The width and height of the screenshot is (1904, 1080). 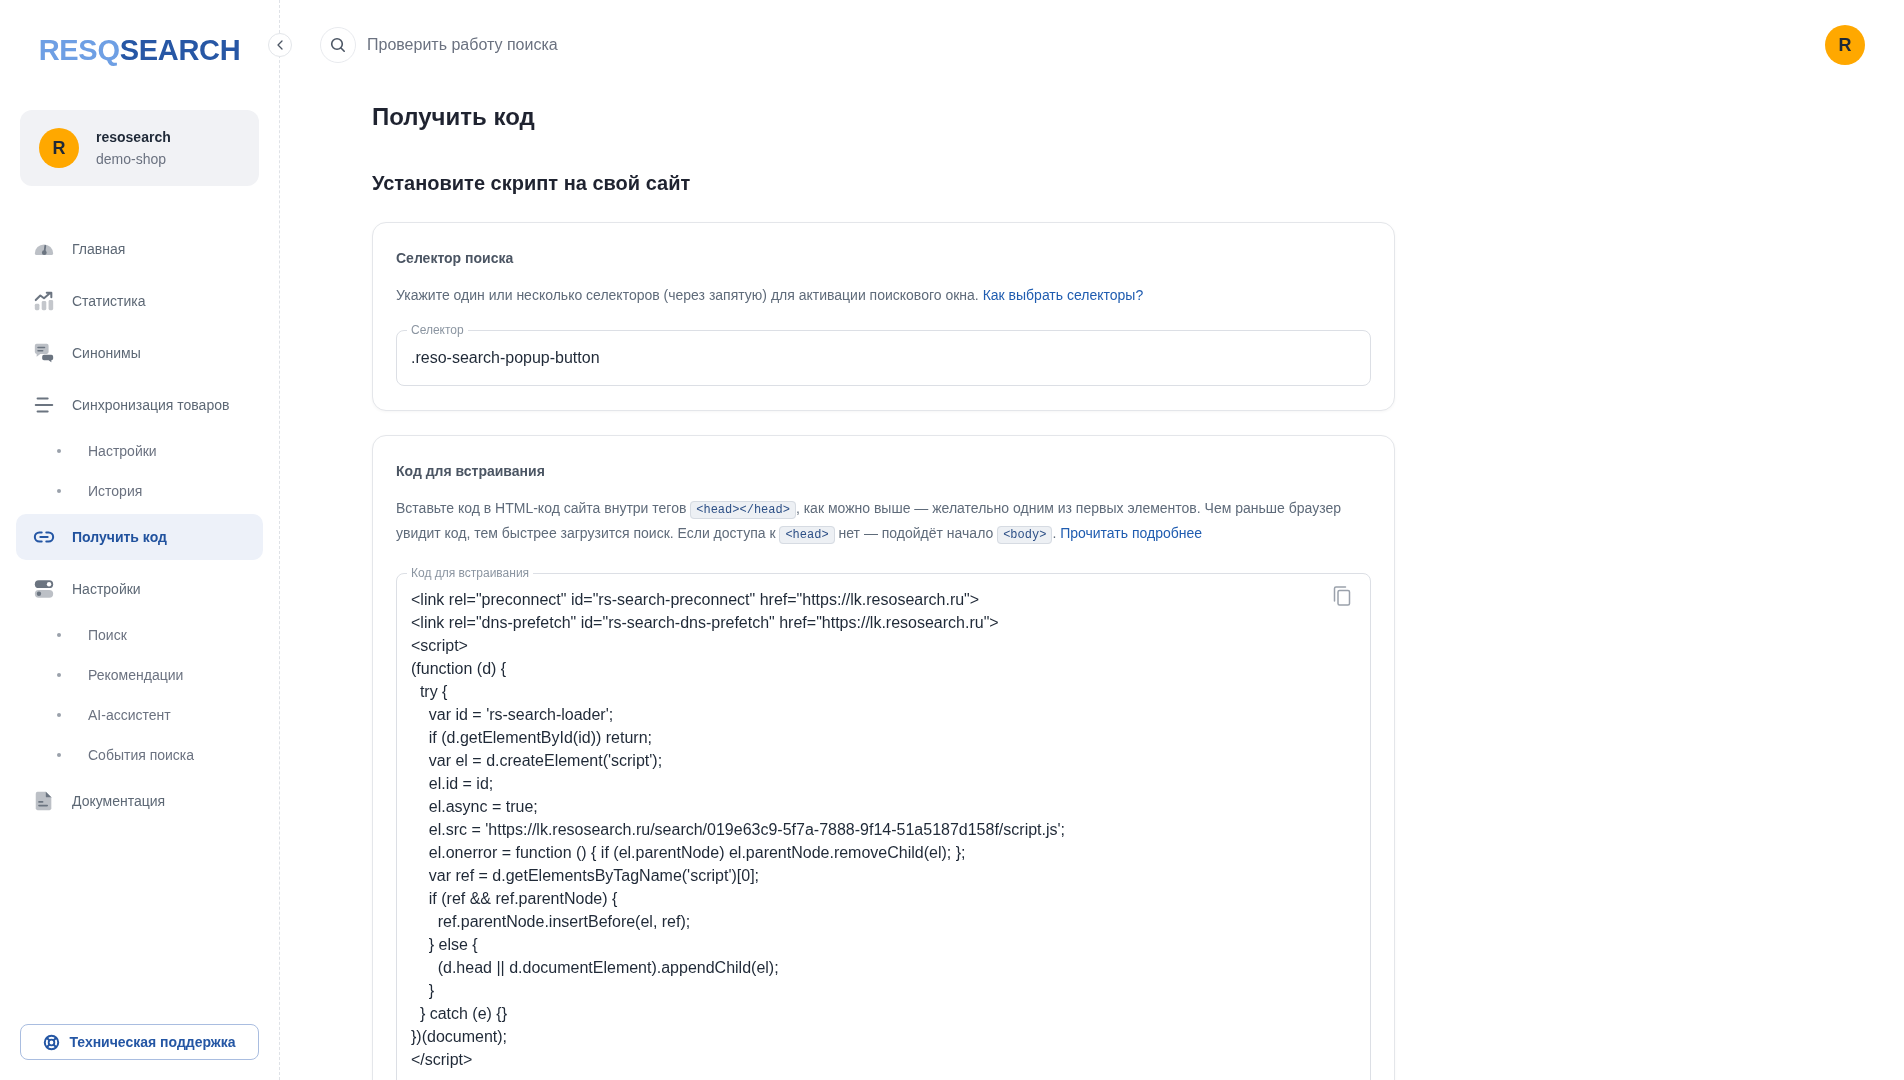 I want to click on avatar: R, so click(x=59, y=148).